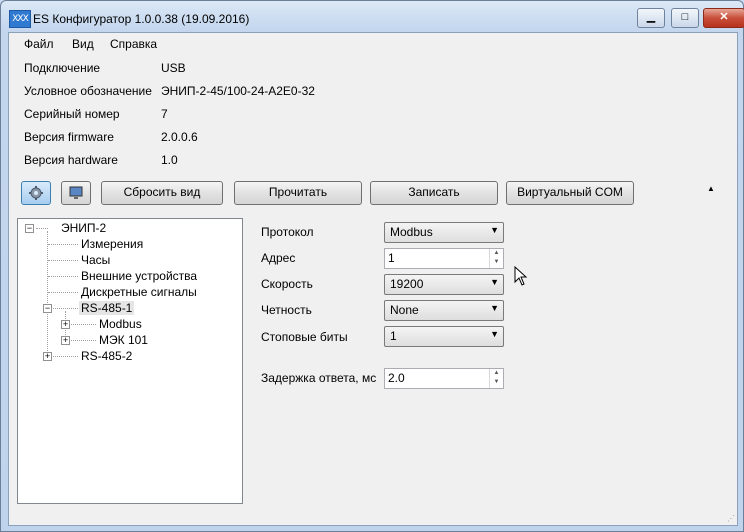 The height and width of the screenshot is (532, 744). Describe the element at coordinates (29, 228) in the screenshot. I see `tree-collapse-root: −` at that location.